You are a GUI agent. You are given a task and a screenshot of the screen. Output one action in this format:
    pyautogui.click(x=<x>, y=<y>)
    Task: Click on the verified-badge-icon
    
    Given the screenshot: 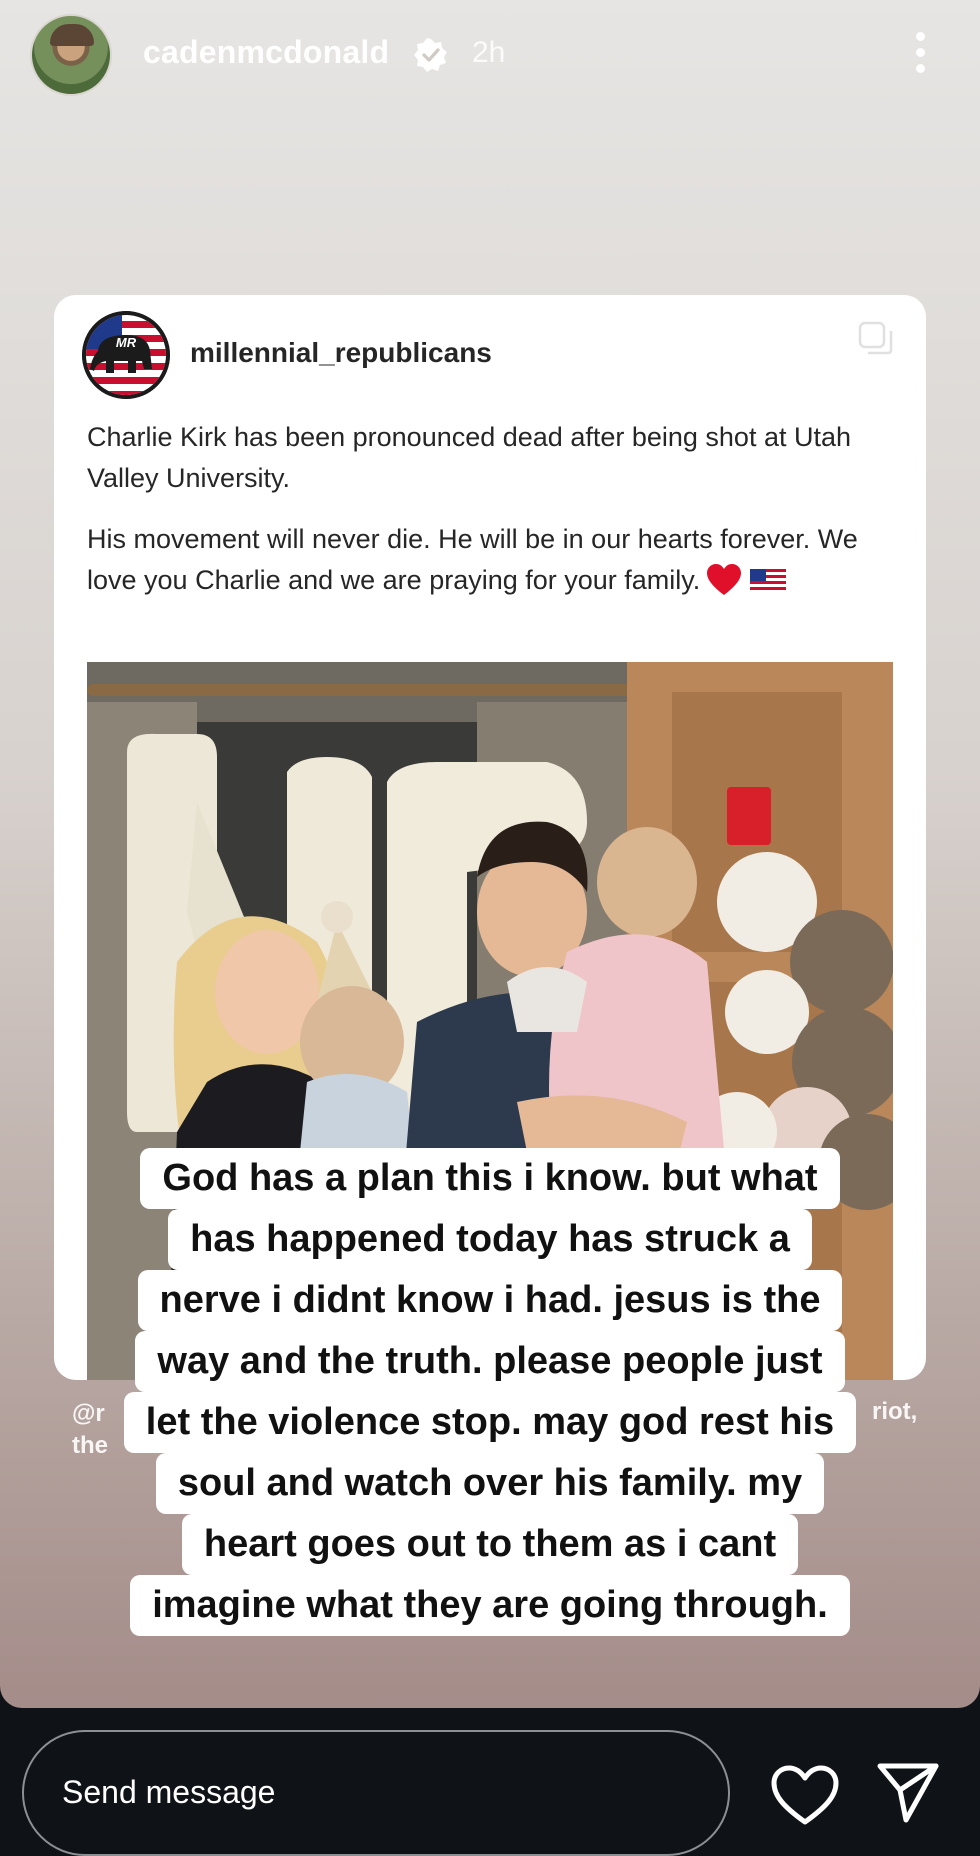 What is the action you would take?
    pyautogui.click(x=430, y=55)
    